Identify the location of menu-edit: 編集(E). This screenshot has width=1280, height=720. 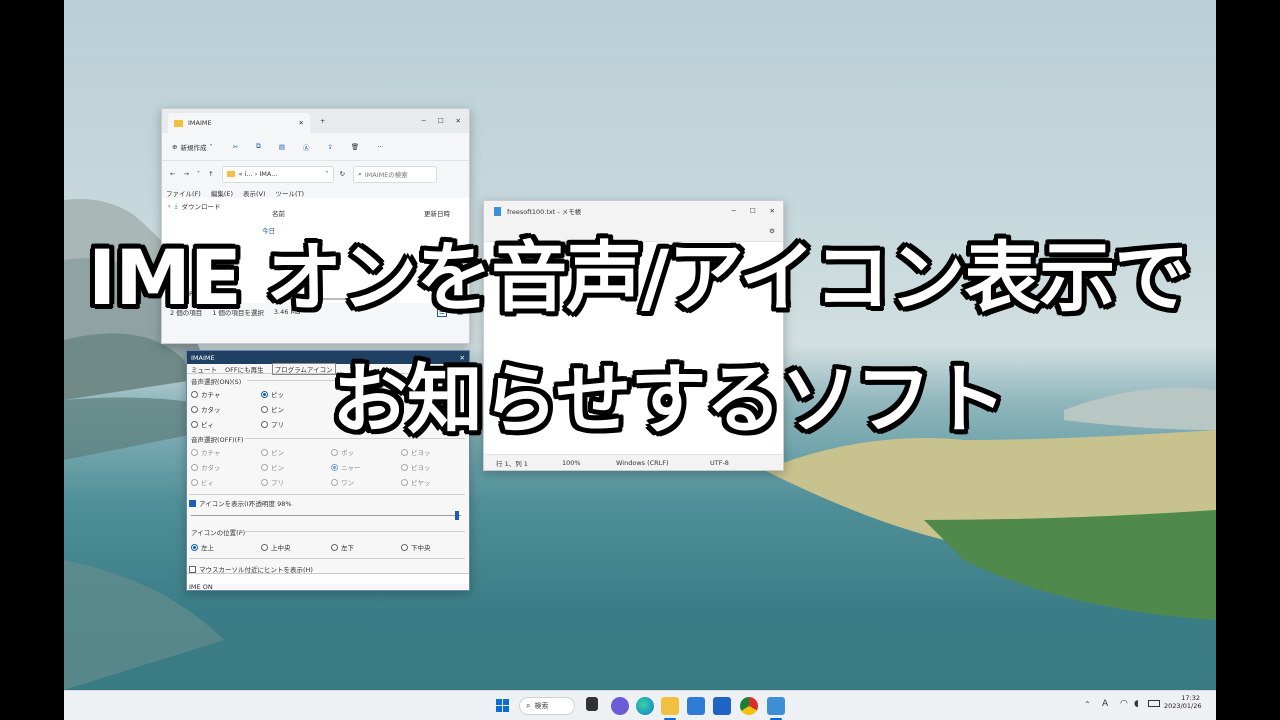
(222, 193).